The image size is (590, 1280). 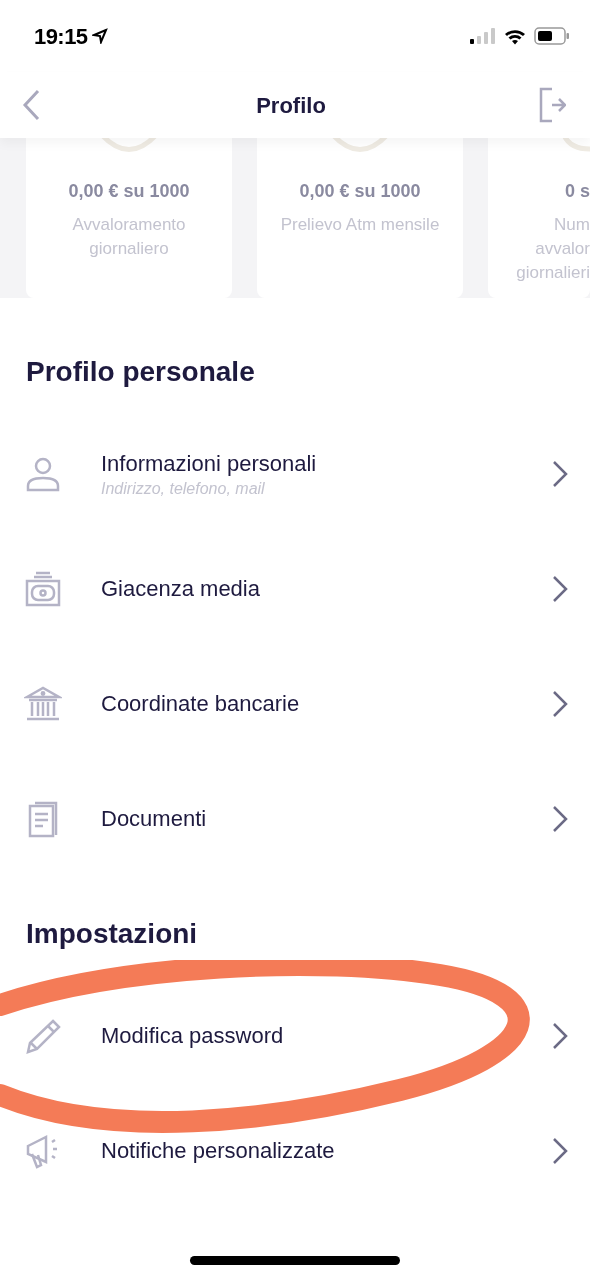 What do you see at coordinates (295, 1035) in the screenshot?
I see `menu-row: Modifica password` at bounding box center [295, 1035].